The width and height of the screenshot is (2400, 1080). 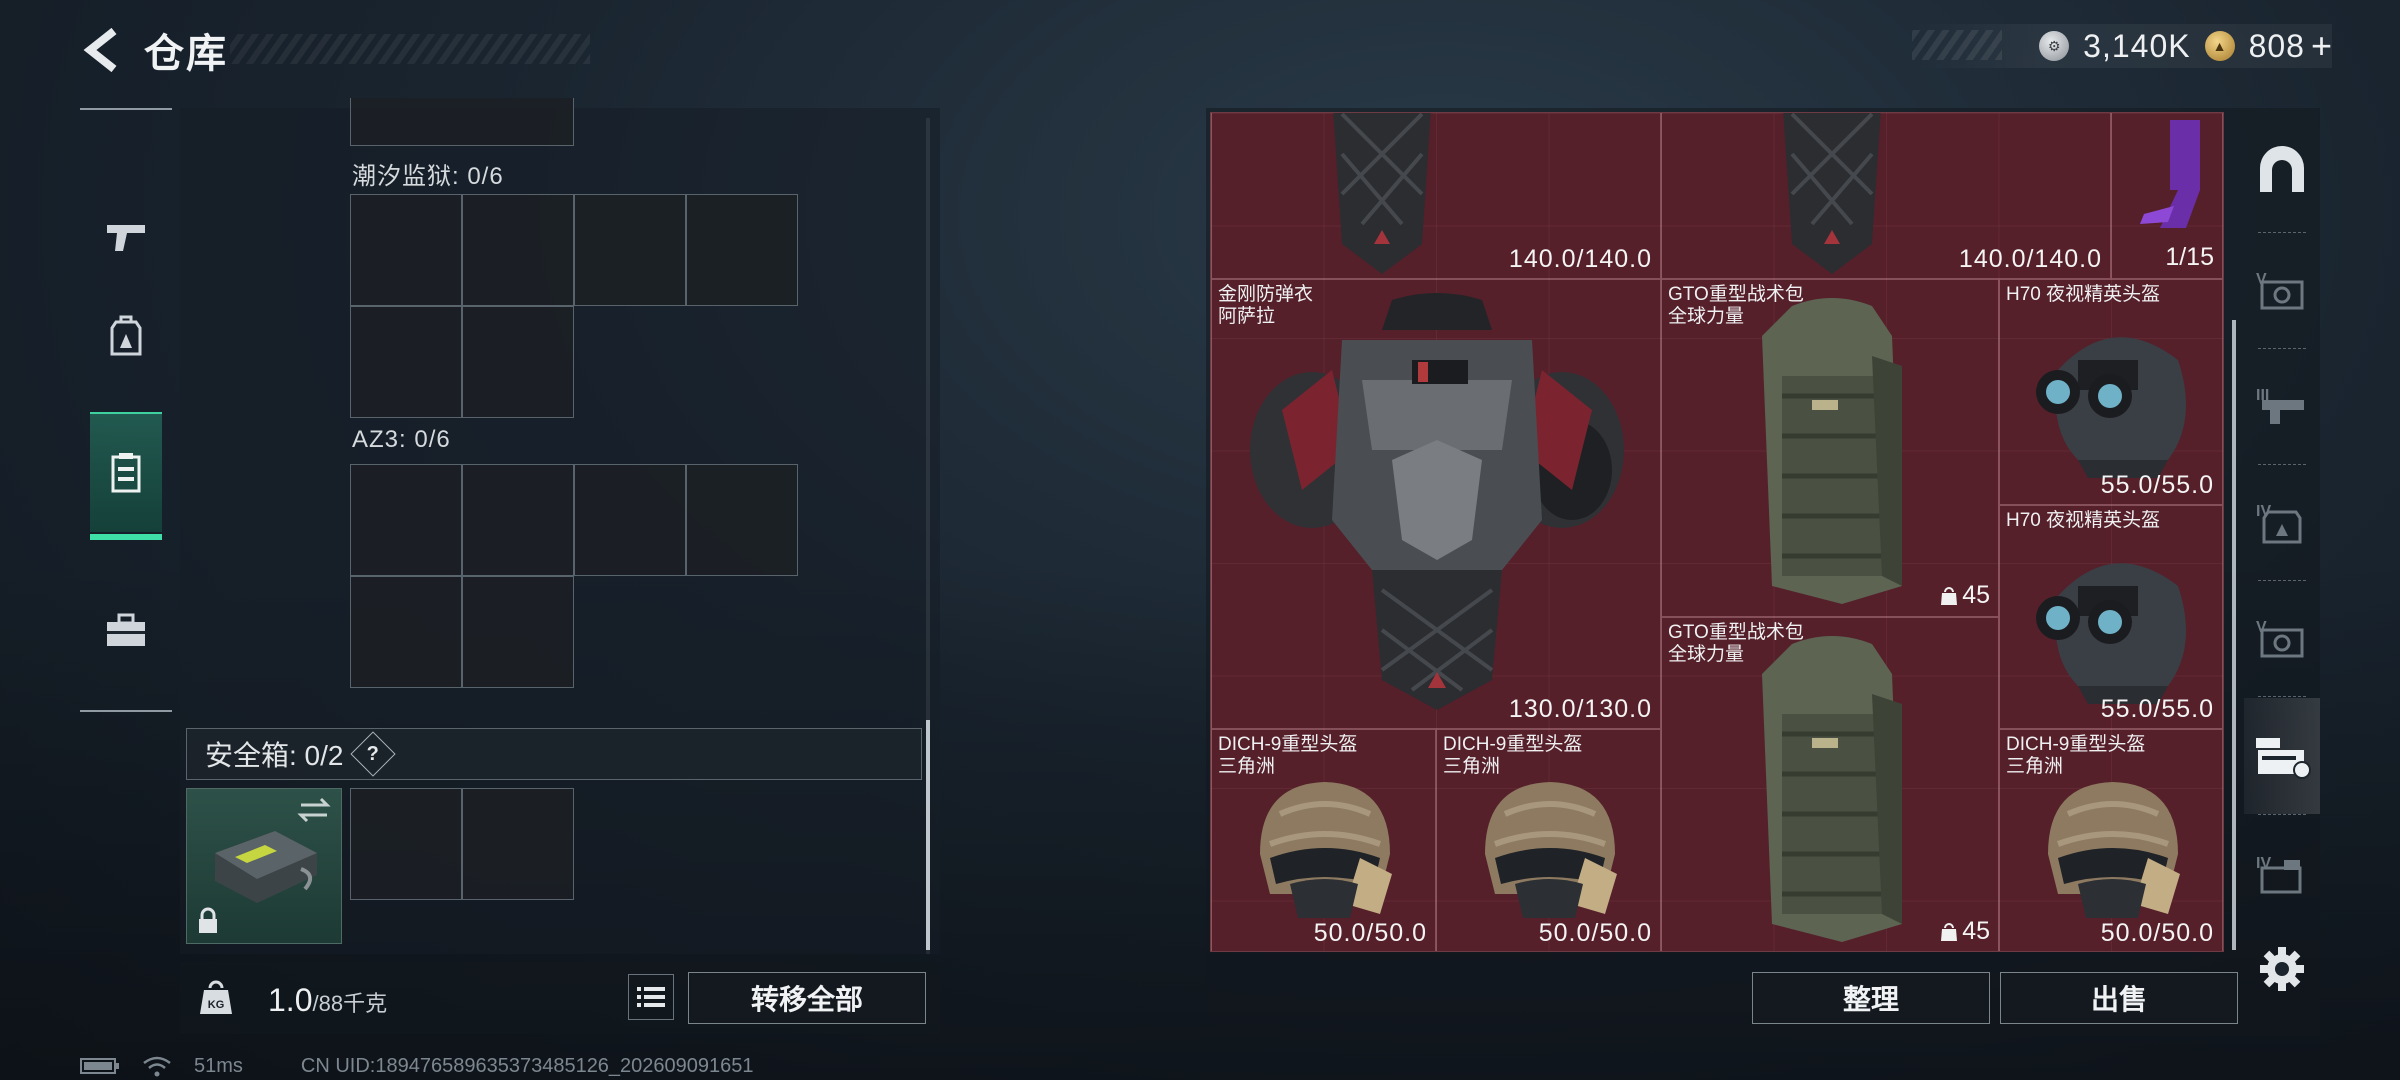 I want to click on safebox-header: 安全箱: 0/2 ?, so click(x=554, y=754).